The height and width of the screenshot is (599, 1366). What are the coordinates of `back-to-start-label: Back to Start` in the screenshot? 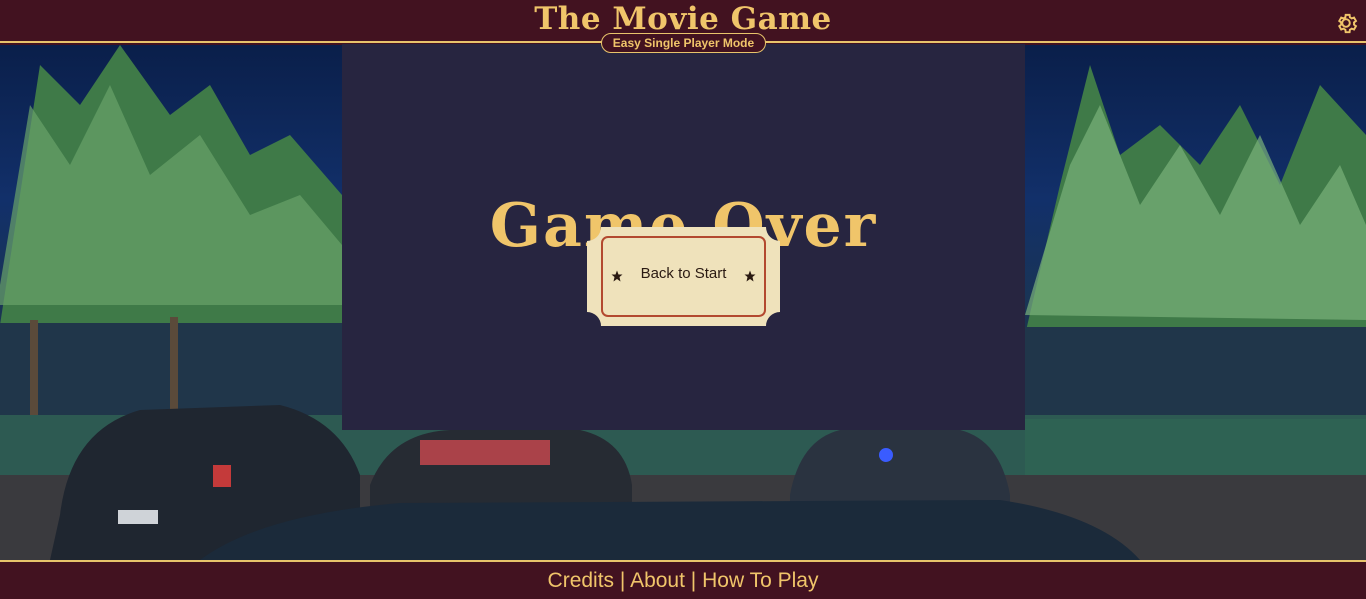 It's located at (683, 273).